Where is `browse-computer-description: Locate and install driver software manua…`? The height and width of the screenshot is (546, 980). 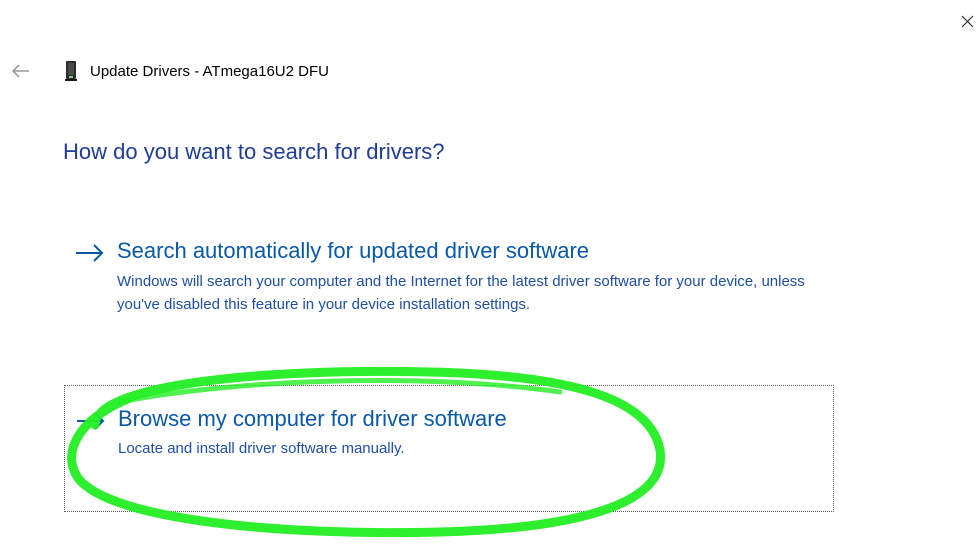
browse-computer-description: Locate and install driver software manua… is located at coordinates (261, 448).